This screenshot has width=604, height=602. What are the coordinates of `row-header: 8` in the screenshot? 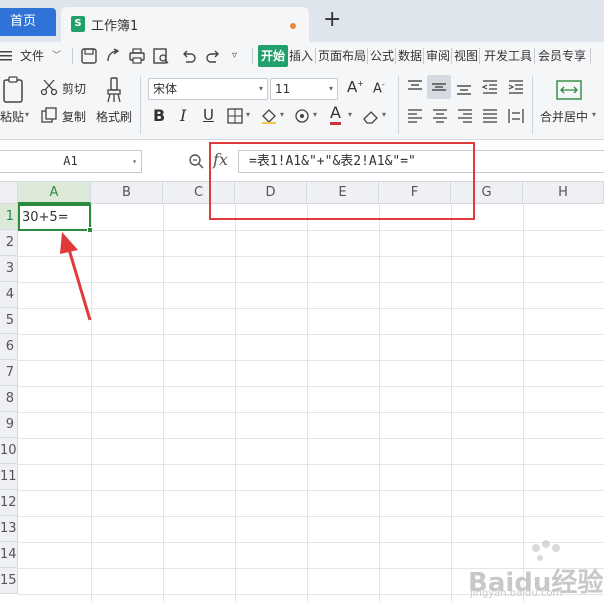 It's located at (9, 399).